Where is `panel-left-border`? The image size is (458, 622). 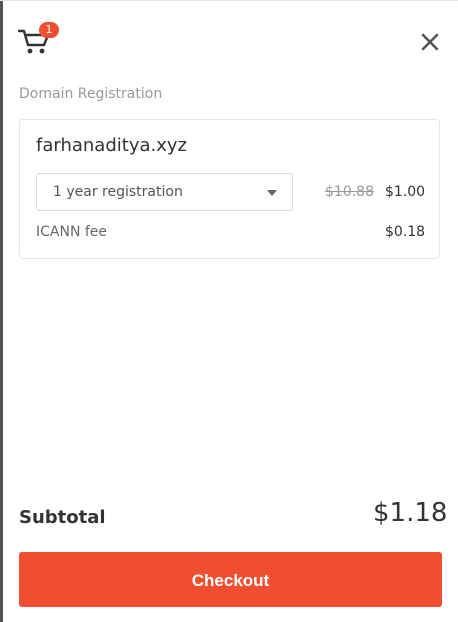
panel-left-border is located at coordinates (1, 311).